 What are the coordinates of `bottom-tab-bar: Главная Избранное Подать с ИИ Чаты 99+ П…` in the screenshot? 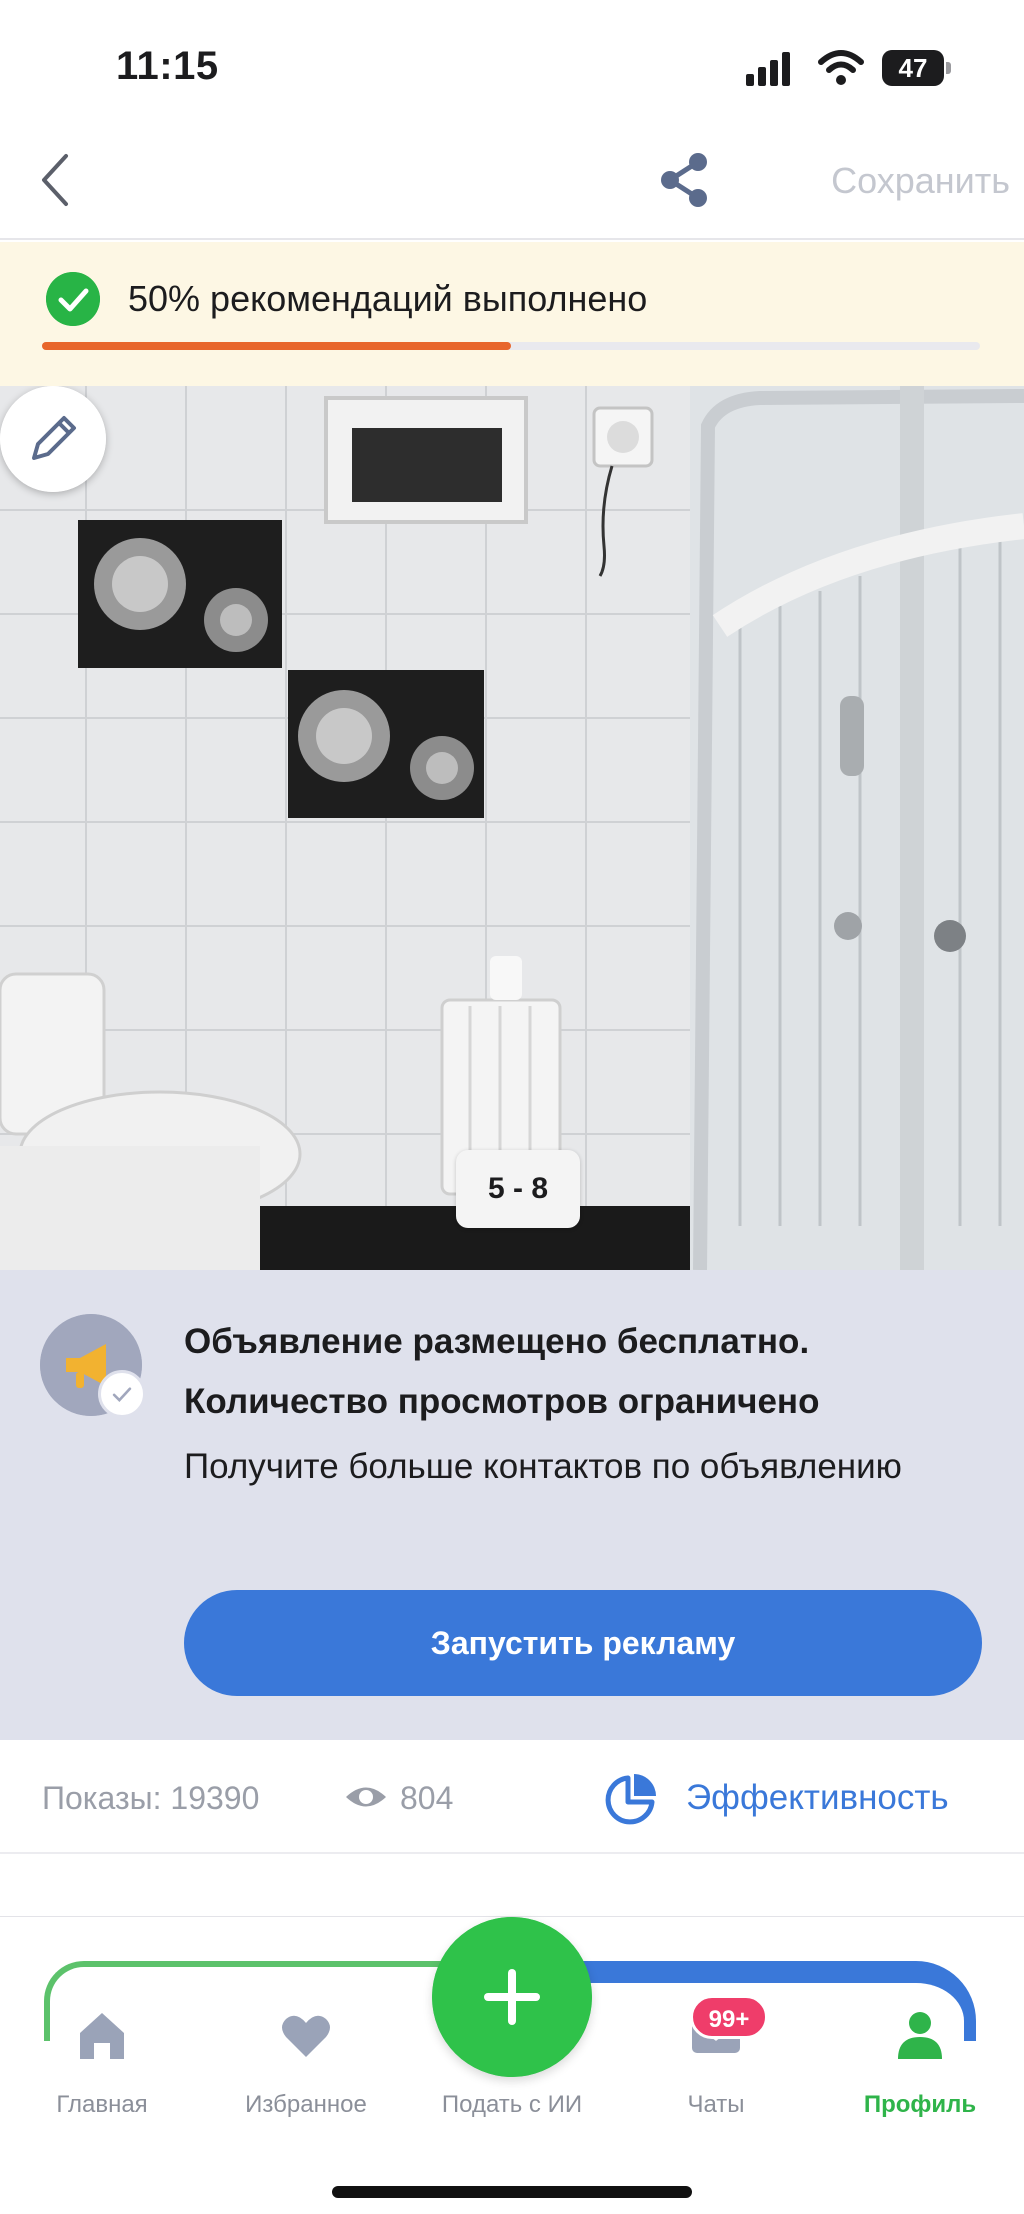 It's located at (512, 2065).